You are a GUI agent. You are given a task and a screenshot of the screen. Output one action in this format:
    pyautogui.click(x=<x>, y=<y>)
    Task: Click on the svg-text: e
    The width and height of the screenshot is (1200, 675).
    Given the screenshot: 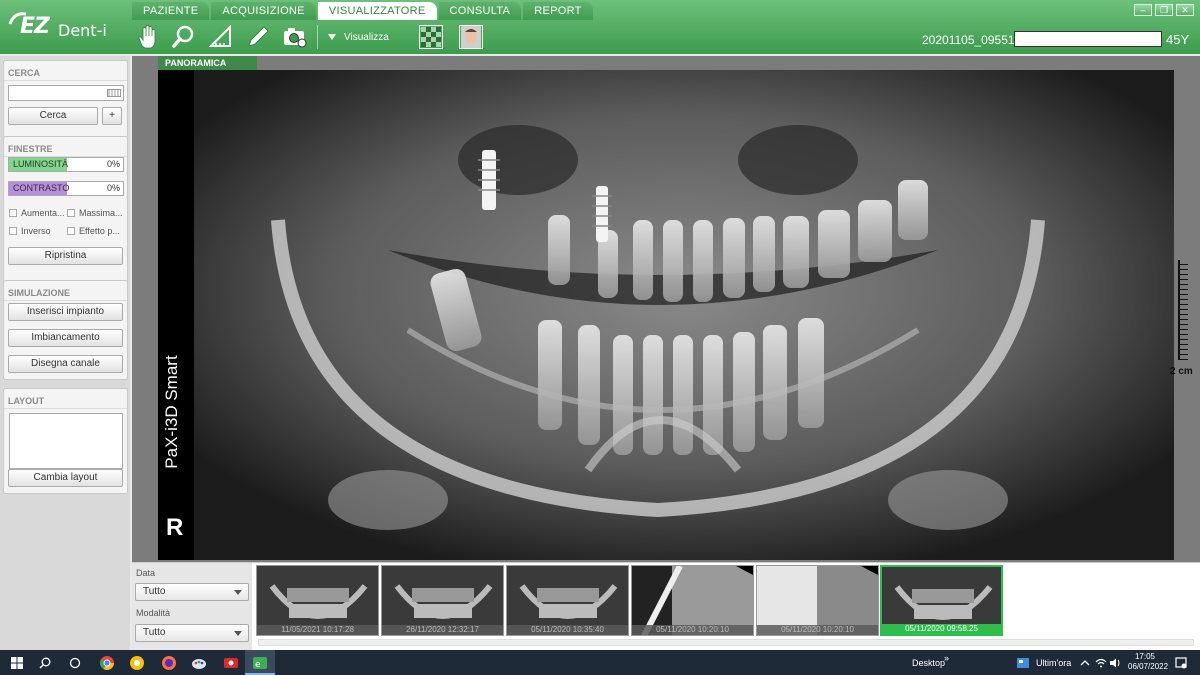 What is the action you would take?
    pyautogui.click(x=258, y=665)
    